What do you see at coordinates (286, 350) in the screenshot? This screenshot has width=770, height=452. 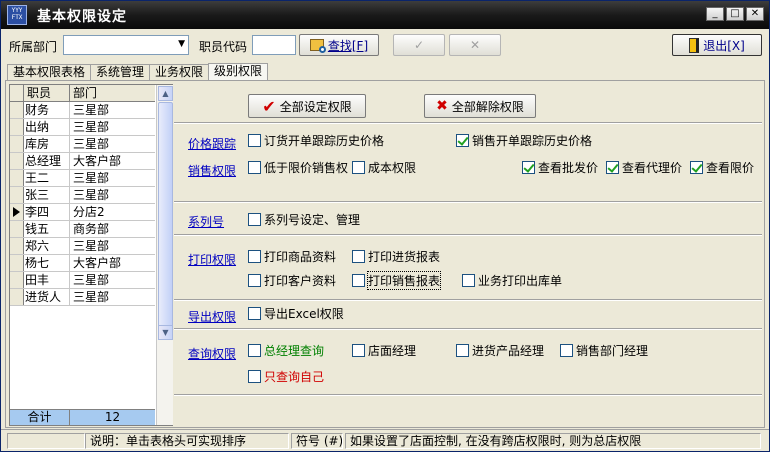 I see `checkbox-query-0: 总经理查询` at bounding box center [286, 350].